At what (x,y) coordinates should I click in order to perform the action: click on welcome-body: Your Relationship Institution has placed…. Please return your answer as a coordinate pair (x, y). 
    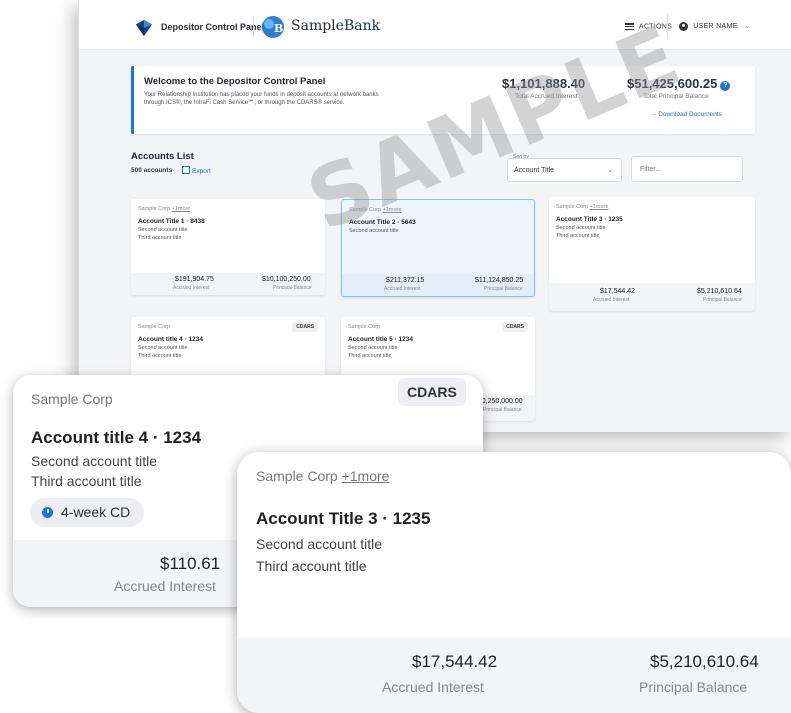
    Looking at the image, I should click on (261, 99).